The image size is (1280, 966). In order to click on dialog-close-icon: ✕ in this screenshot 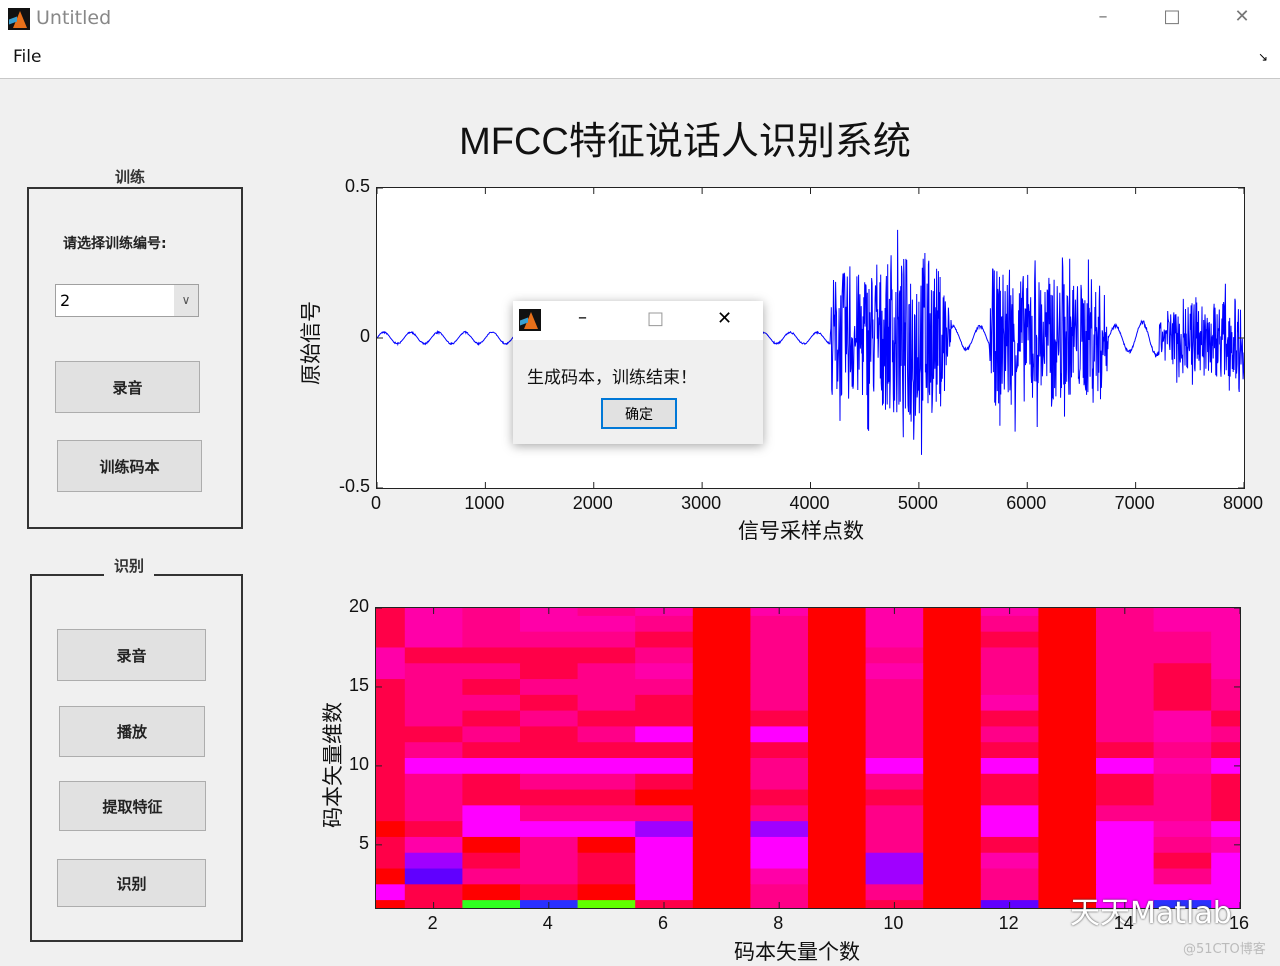, I will do `click(724, 318)`.